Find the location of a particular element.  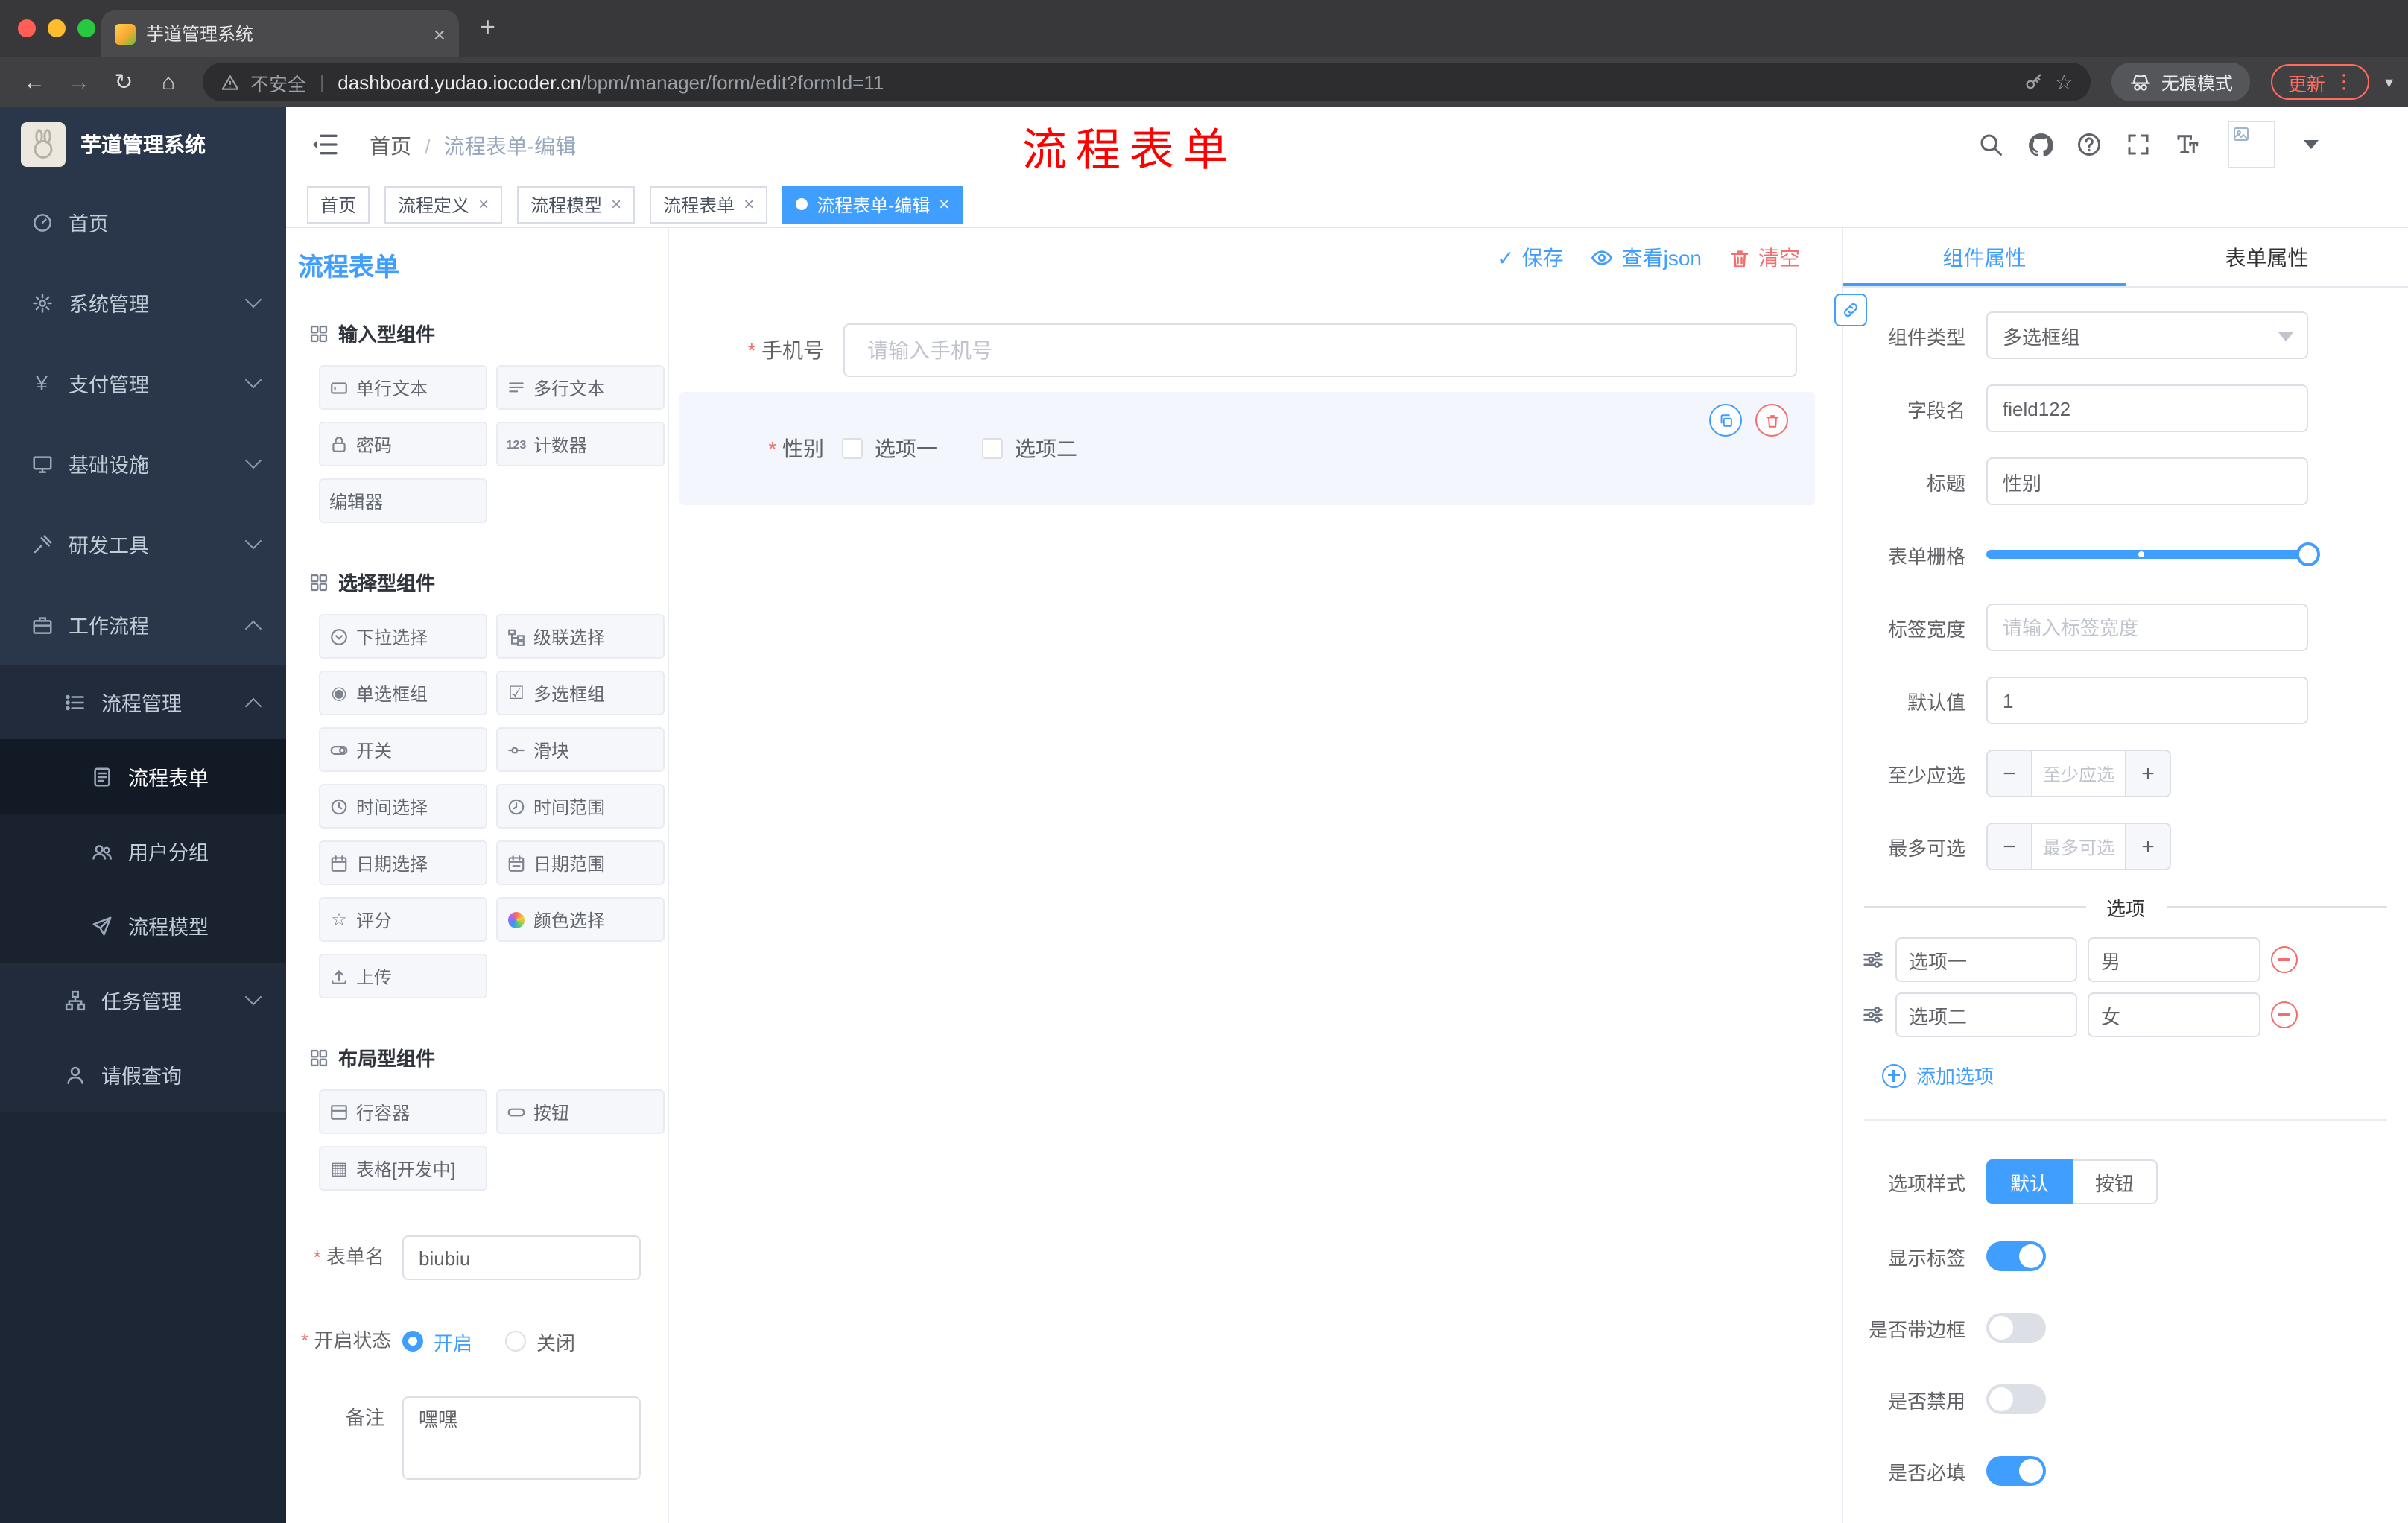

update-button: 更新 ⋮ is located at coordinates (2320, 82).